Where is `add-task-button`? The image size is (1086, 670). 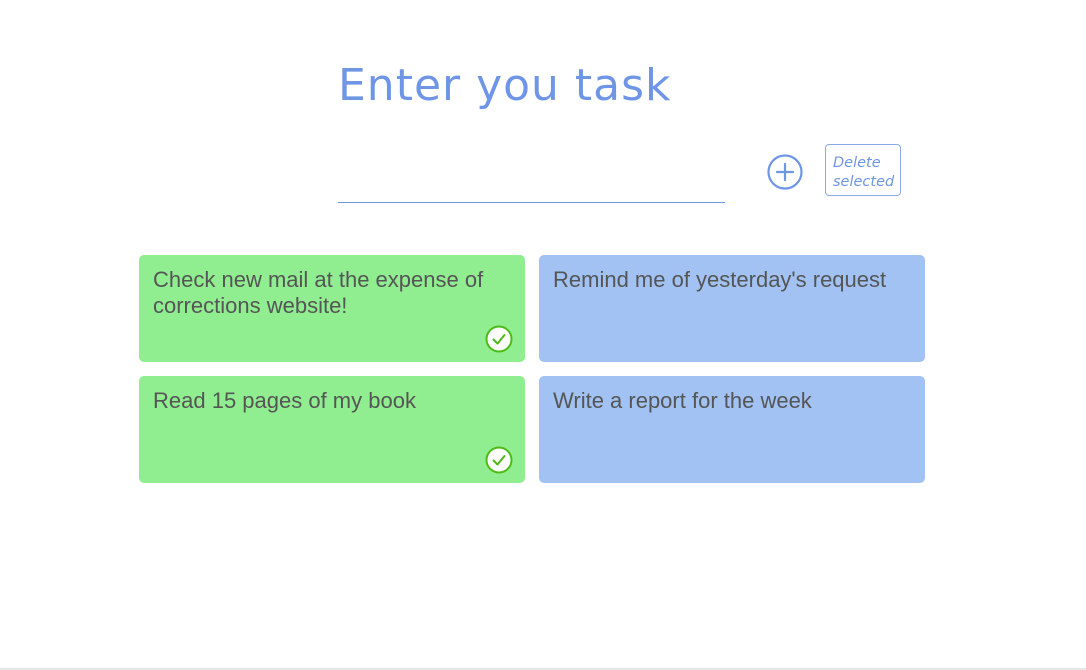
add-task-button is located at coordinates (785, 172).